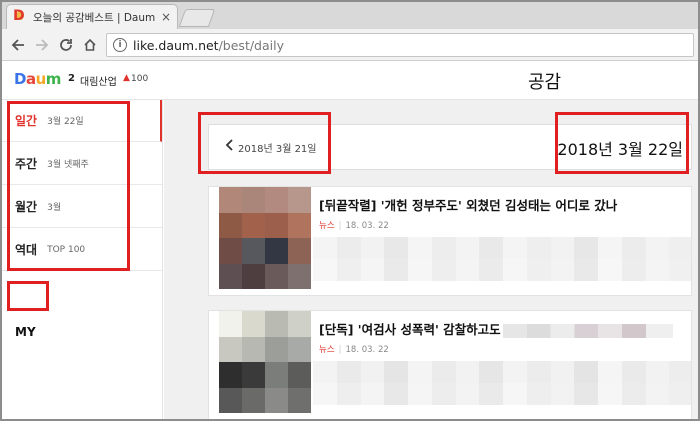 The height and width of the screenshot is (421, 700). What do you see at coordinates (587, 330) in the screenshot?
I see `blurred-title-fragment` at bounding box center [587, 330].